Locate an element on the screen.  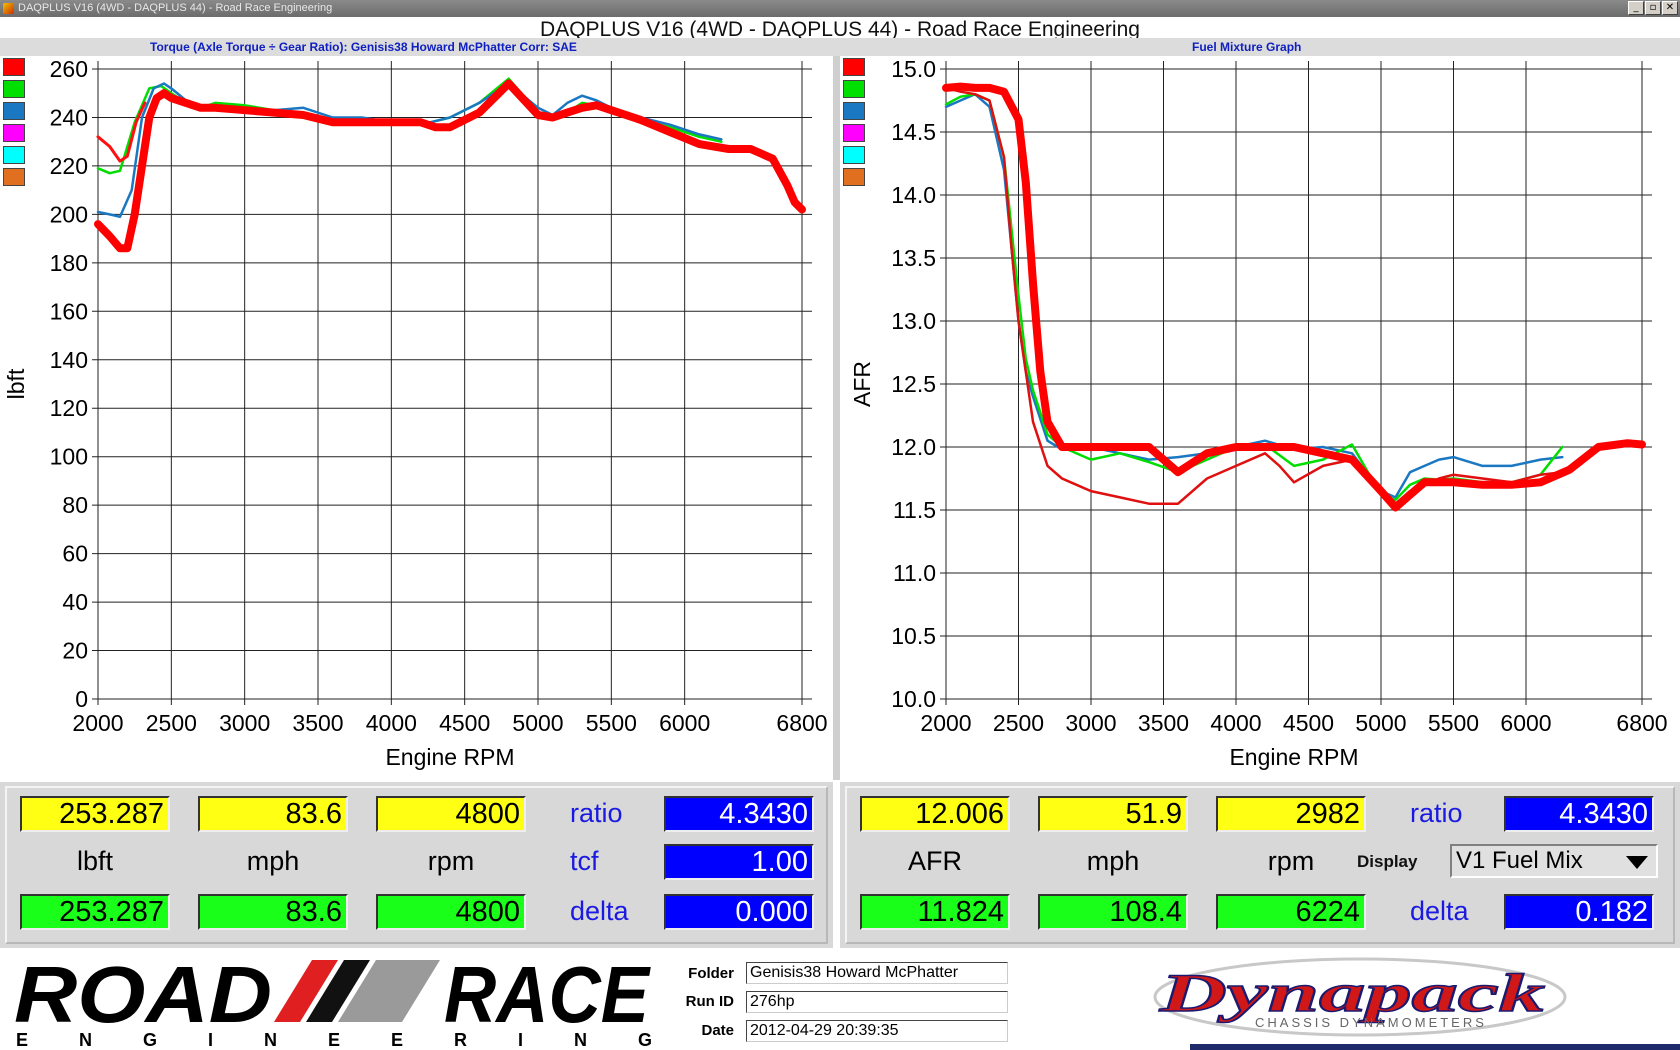
y-tick-label: 220 is located at coordinates (69, 166).